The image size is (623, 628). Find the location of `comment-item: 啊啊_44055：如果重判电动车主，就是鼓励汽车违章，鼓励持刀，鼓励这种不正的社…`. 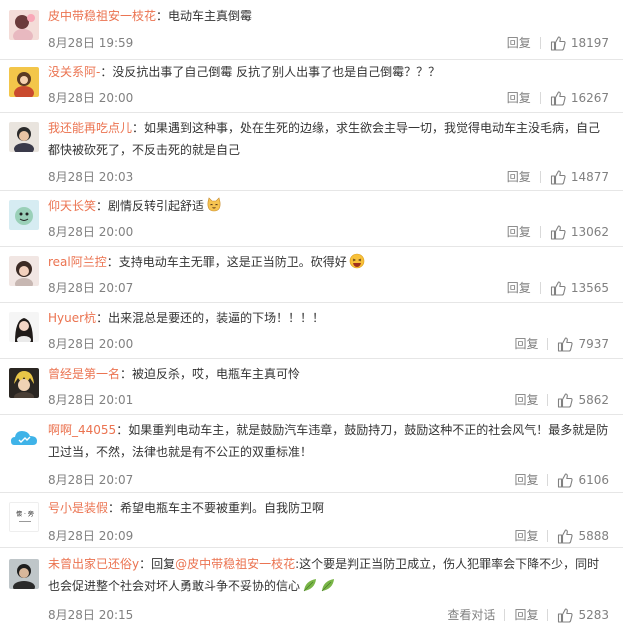

comment-item: 啊啊_44055：如果重判电动车主，就是鼓励汽车违章，鼓励持刀，鼓励这种不正的社… is located at coordinates (311, 454).